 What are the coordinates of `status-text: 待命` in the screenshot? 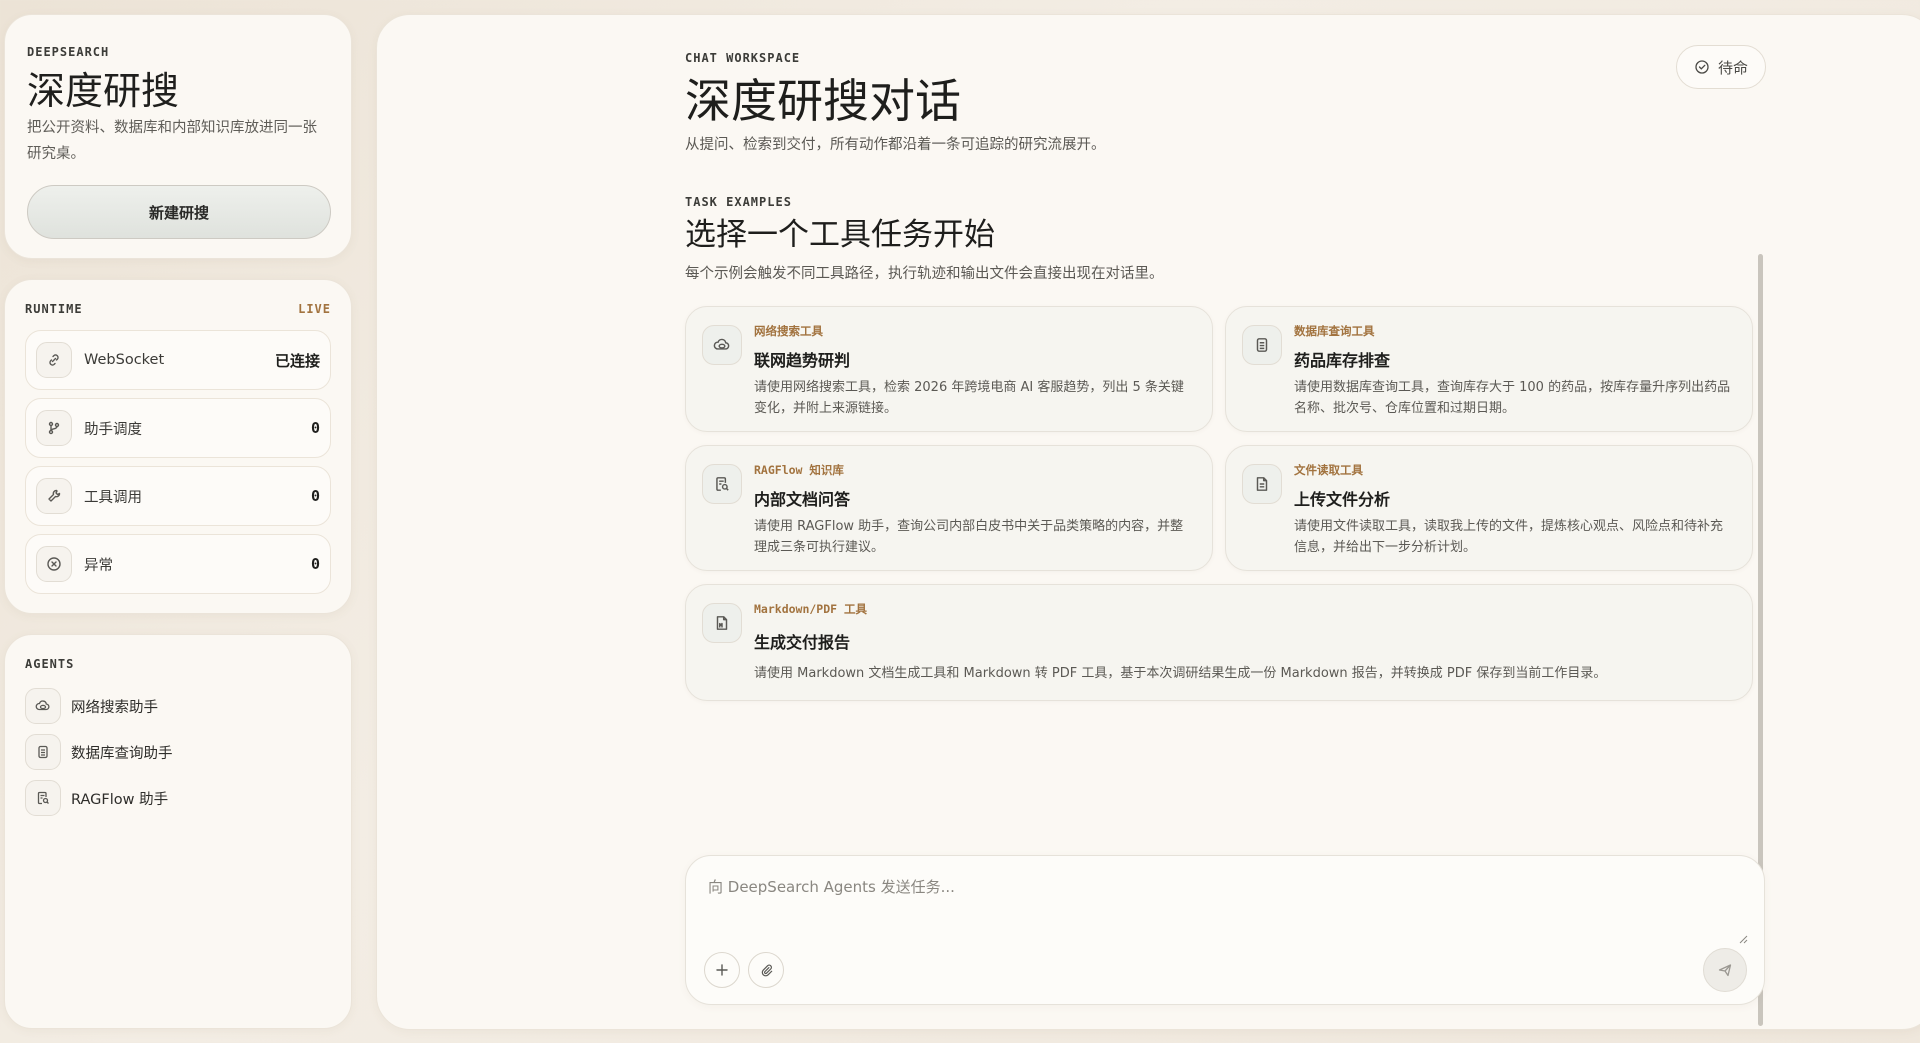 It's located at (1732, 67).